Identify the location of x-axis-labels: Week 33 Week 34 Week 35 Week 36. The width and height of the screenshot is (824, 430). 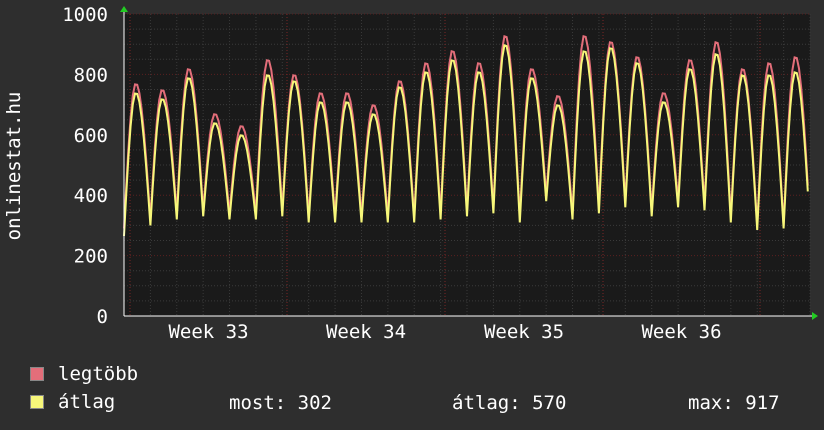
(444, 332).